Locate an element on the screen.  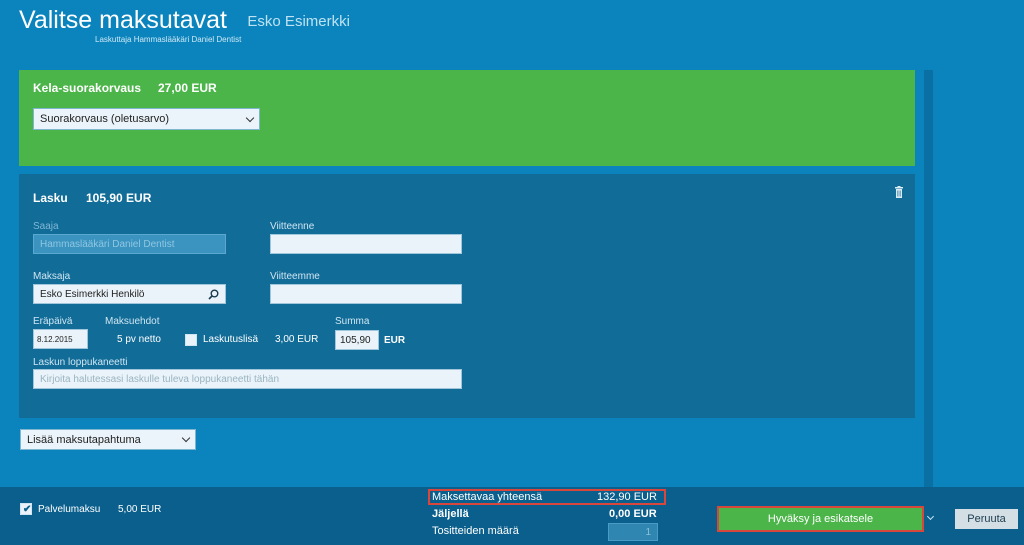
our-reference-label: Viitteemme is located at coordinates (295, 276).